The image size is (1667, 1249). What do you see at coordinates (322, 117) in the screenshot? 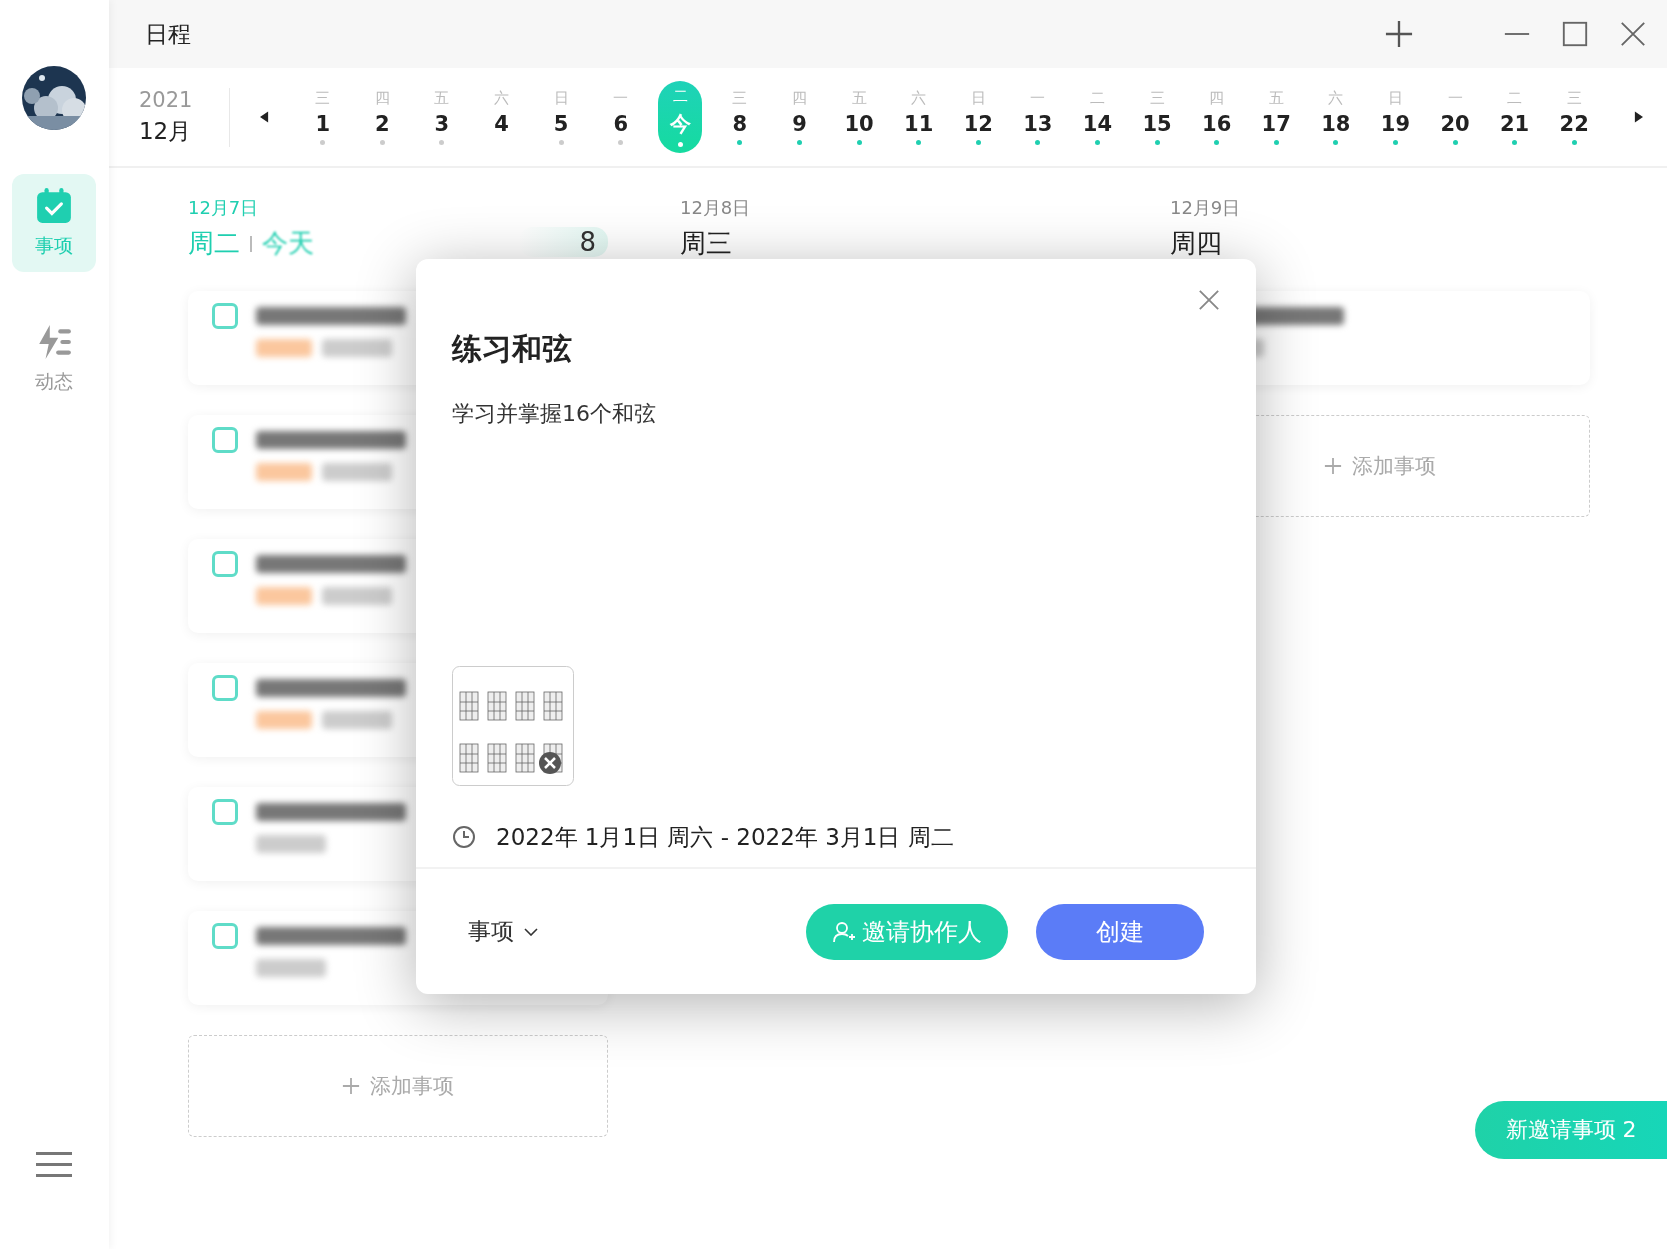
I see `date-item: 三 1` at bounding box center [322, 117].